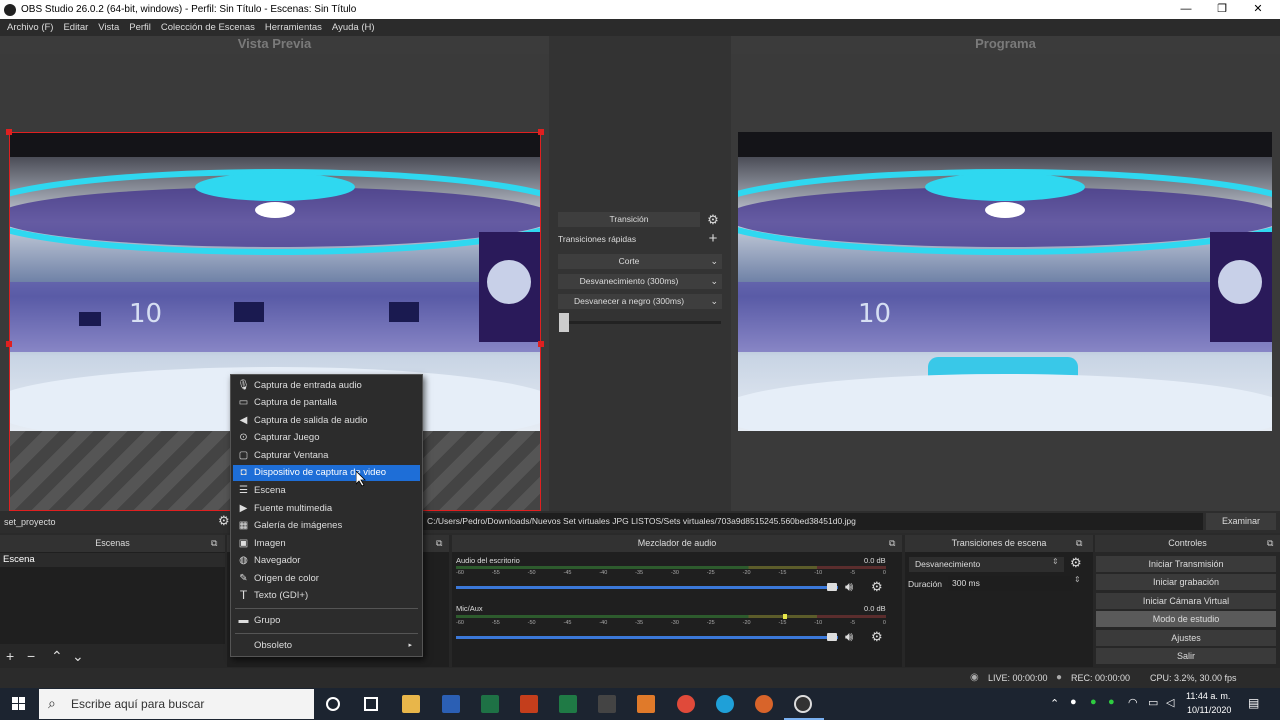  I want to click on network-icon: ▭, so click(1153, 702).